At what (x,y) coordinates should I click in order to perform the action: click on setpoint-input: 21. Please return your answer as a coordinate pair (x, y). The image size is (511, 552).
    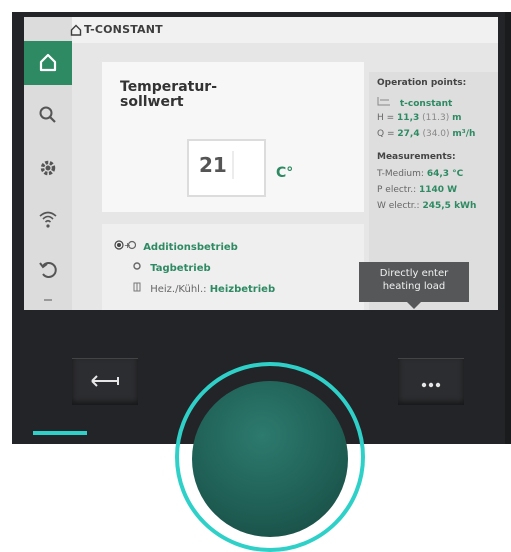
    Looking at the image, I should click on (226, 168).